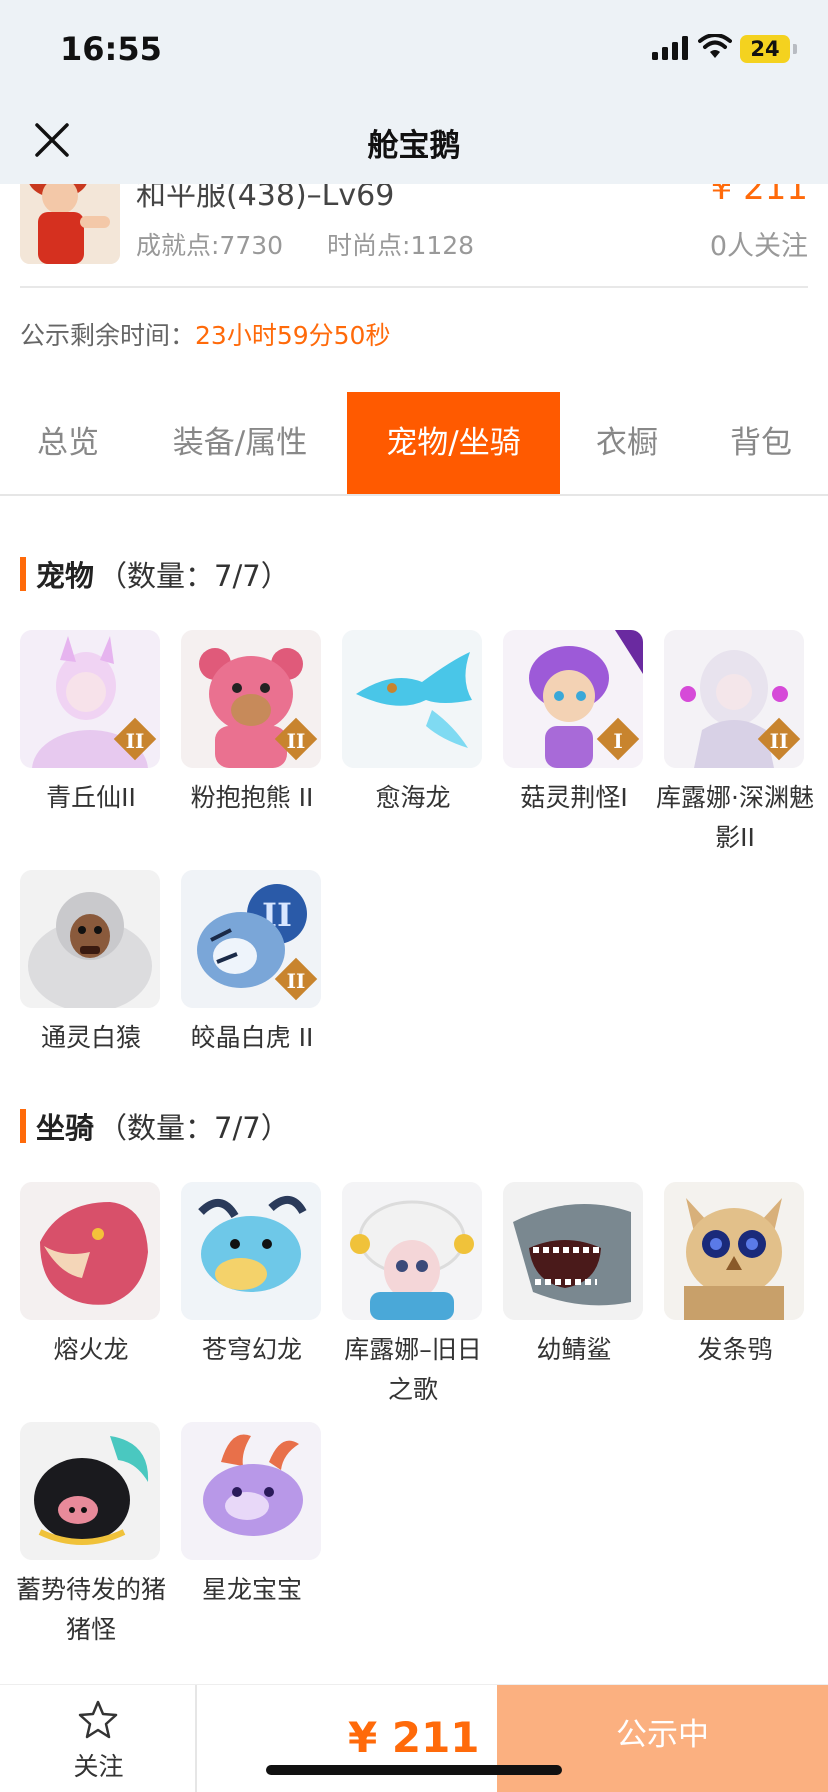 This screenshot has width=828, height=1792. What do you see at coordinates (715, 46) in the screenshot?
I see `wifi-icon` at bounding box center [715, 46].